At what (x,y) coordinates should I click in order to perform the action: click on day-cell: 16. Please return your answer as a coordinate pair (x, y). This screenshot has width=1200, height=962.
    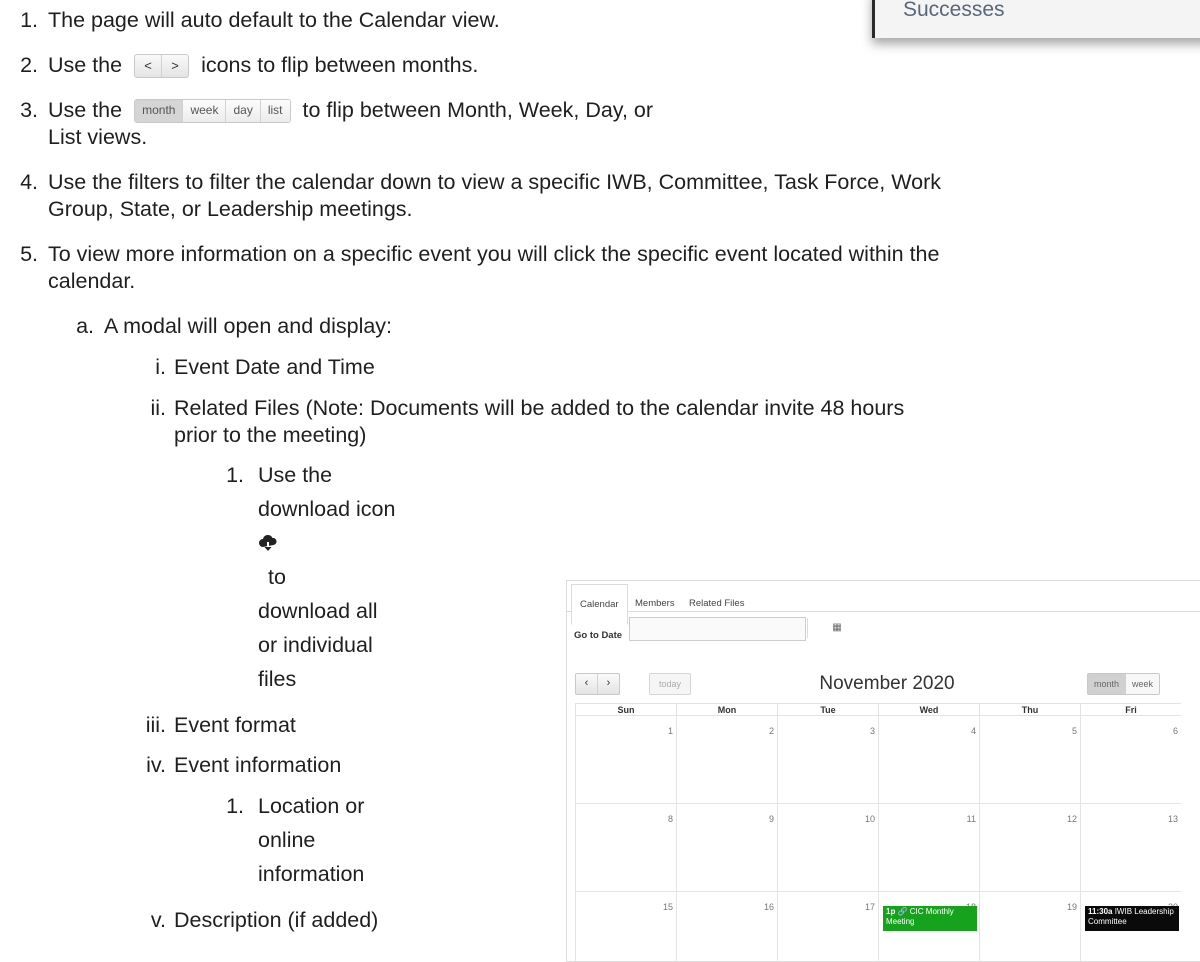
    Looking at the image, I should click on (726, 926).